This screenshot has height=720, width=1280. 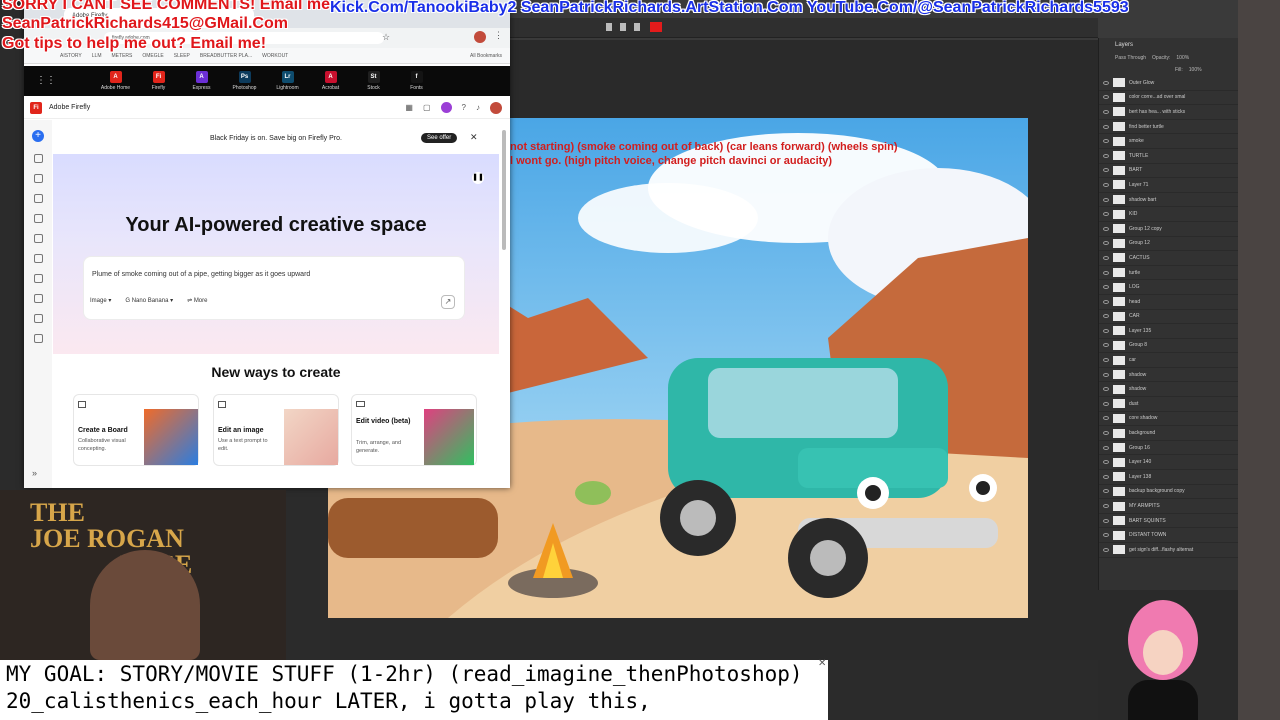 I want to click on app-photoshop: Ps Photoshop, so click(x=244, y=81).